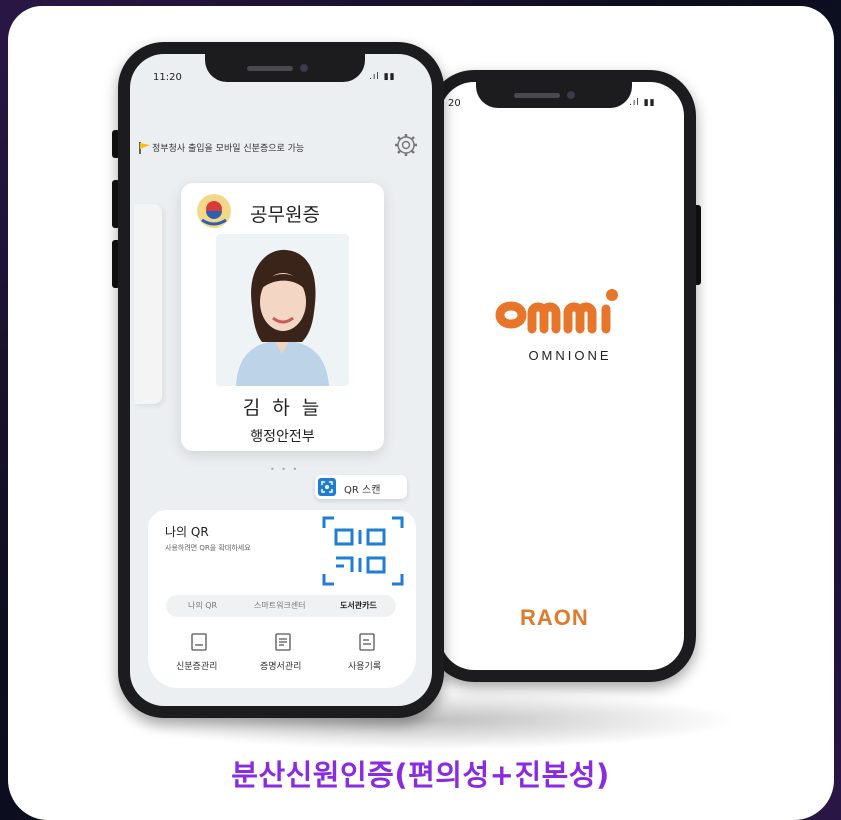 The height and width of the screenshot is (820, 841). What do you see at coordinates (285, 469) in the screenshot?
I see `page-indicator: • • •` at bounding box center [285, 469].